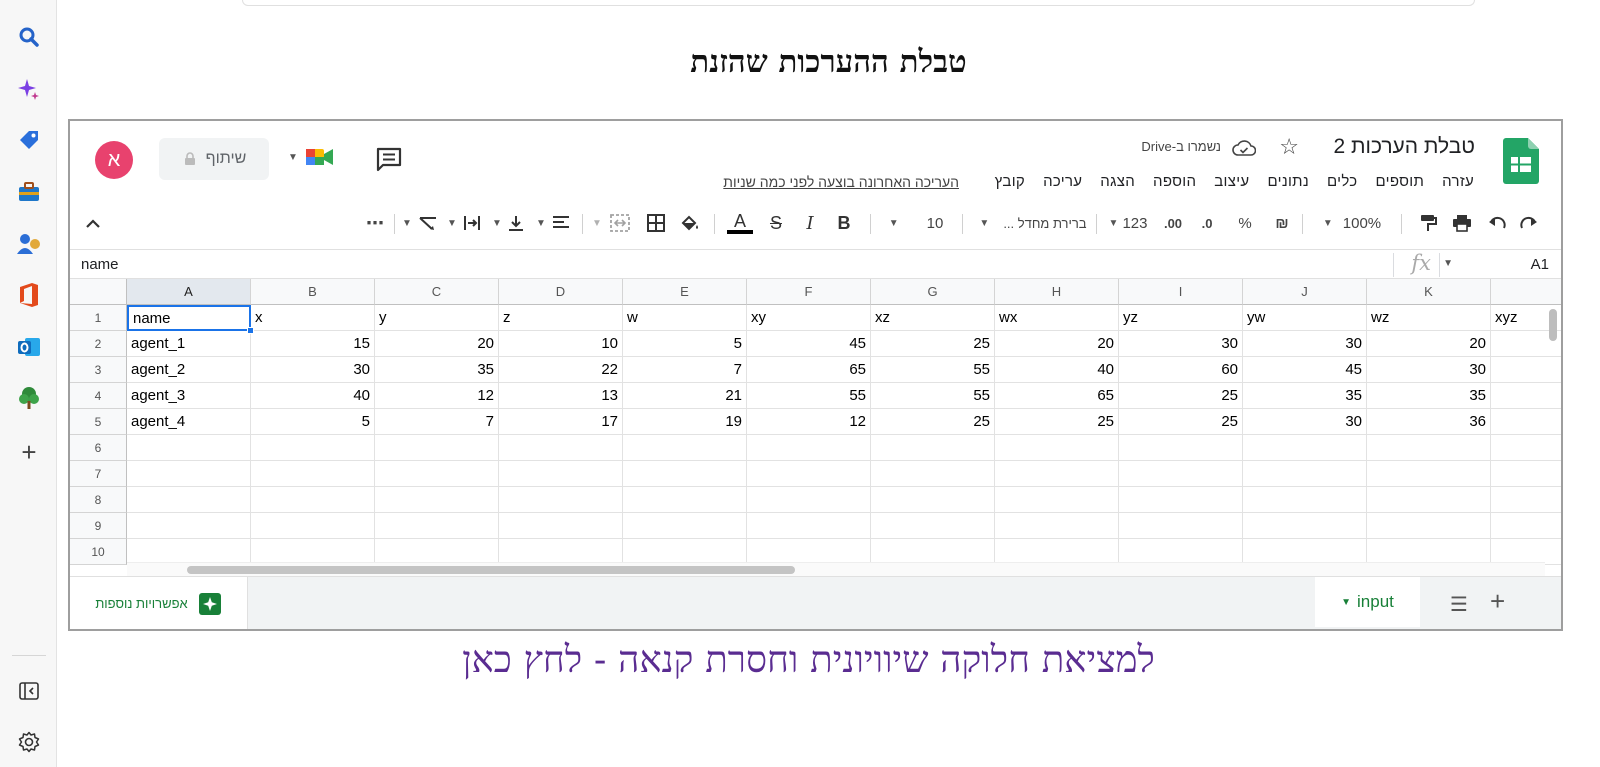 The image size is (1600, 767). Describe the element at coordinates (553, 223) in the screenshot. I see `horizontal-align-button: ▼` at that location.